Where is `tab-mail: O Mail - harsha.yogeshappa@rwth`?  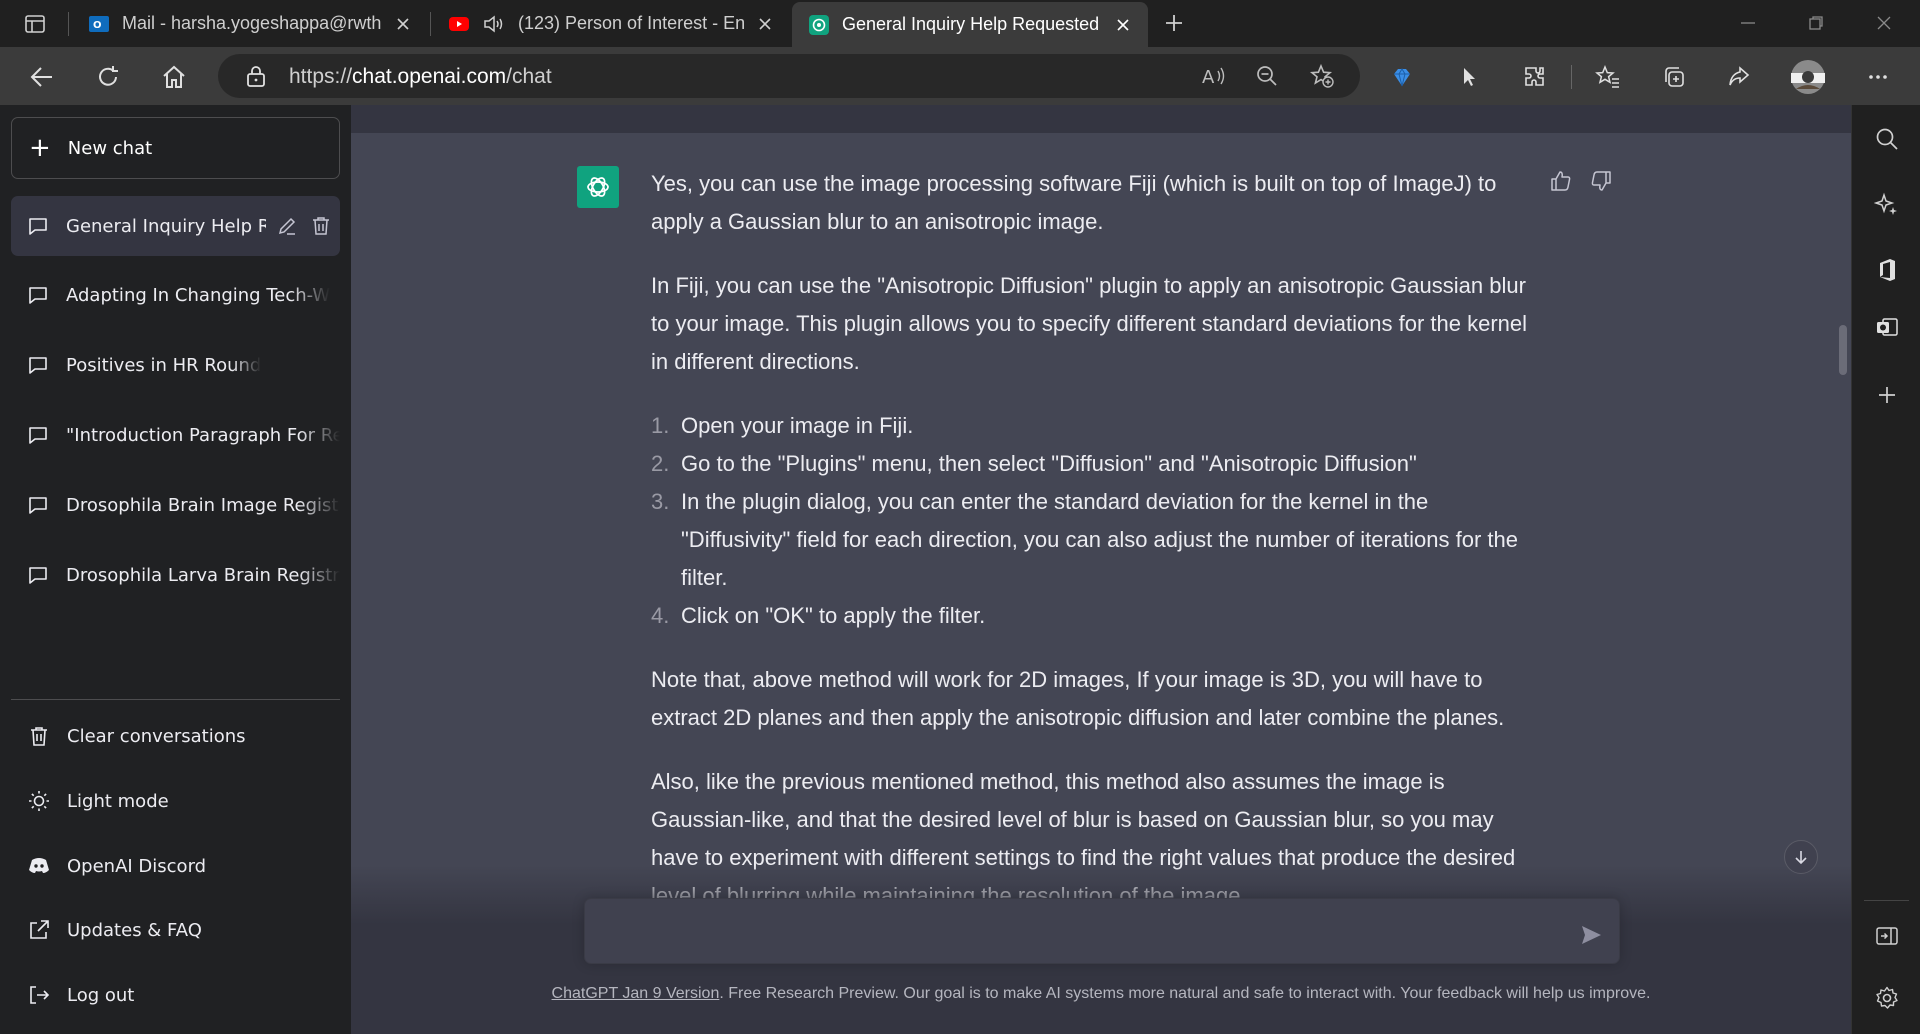
tab-mail: O Mail - harsha.yogeshappa@rwth is located at coordinates (250, 23).